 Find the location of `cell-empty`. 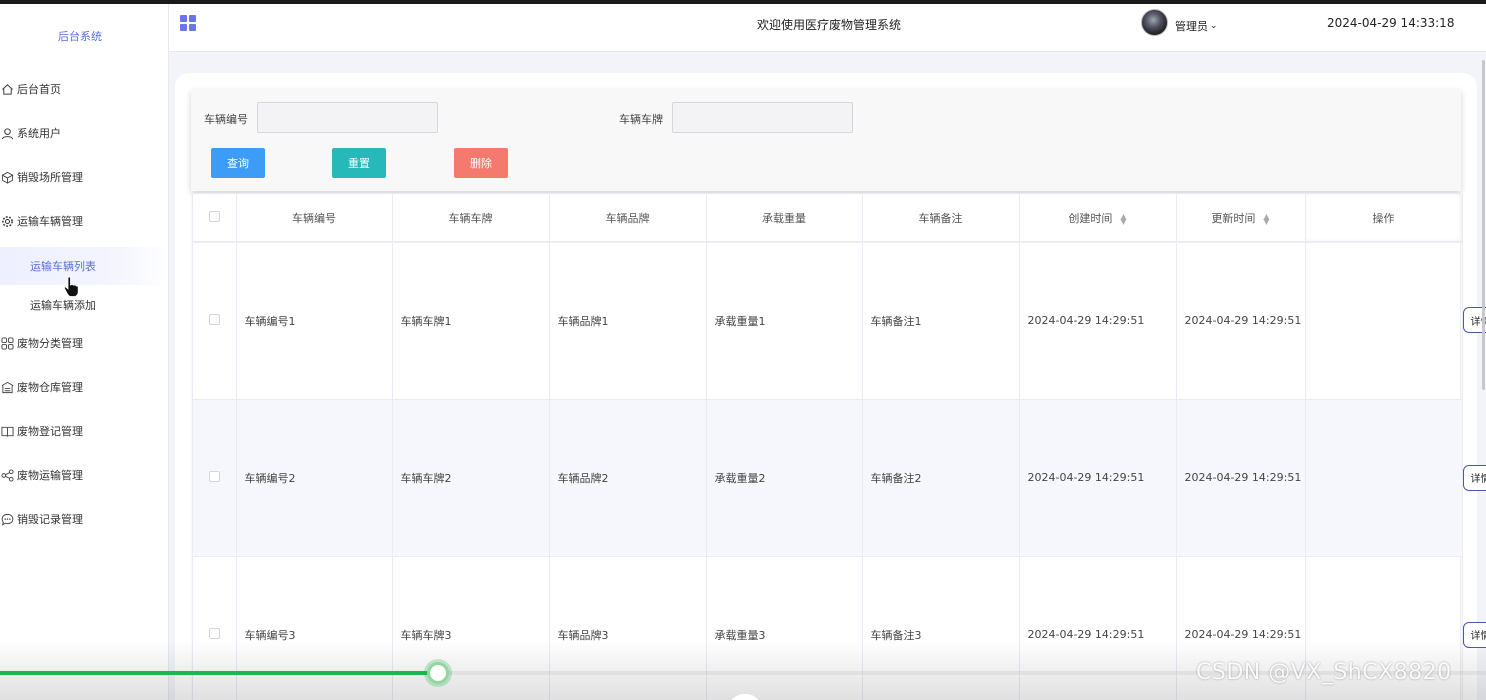

cell-empty is located at coordinates (1384, 321).